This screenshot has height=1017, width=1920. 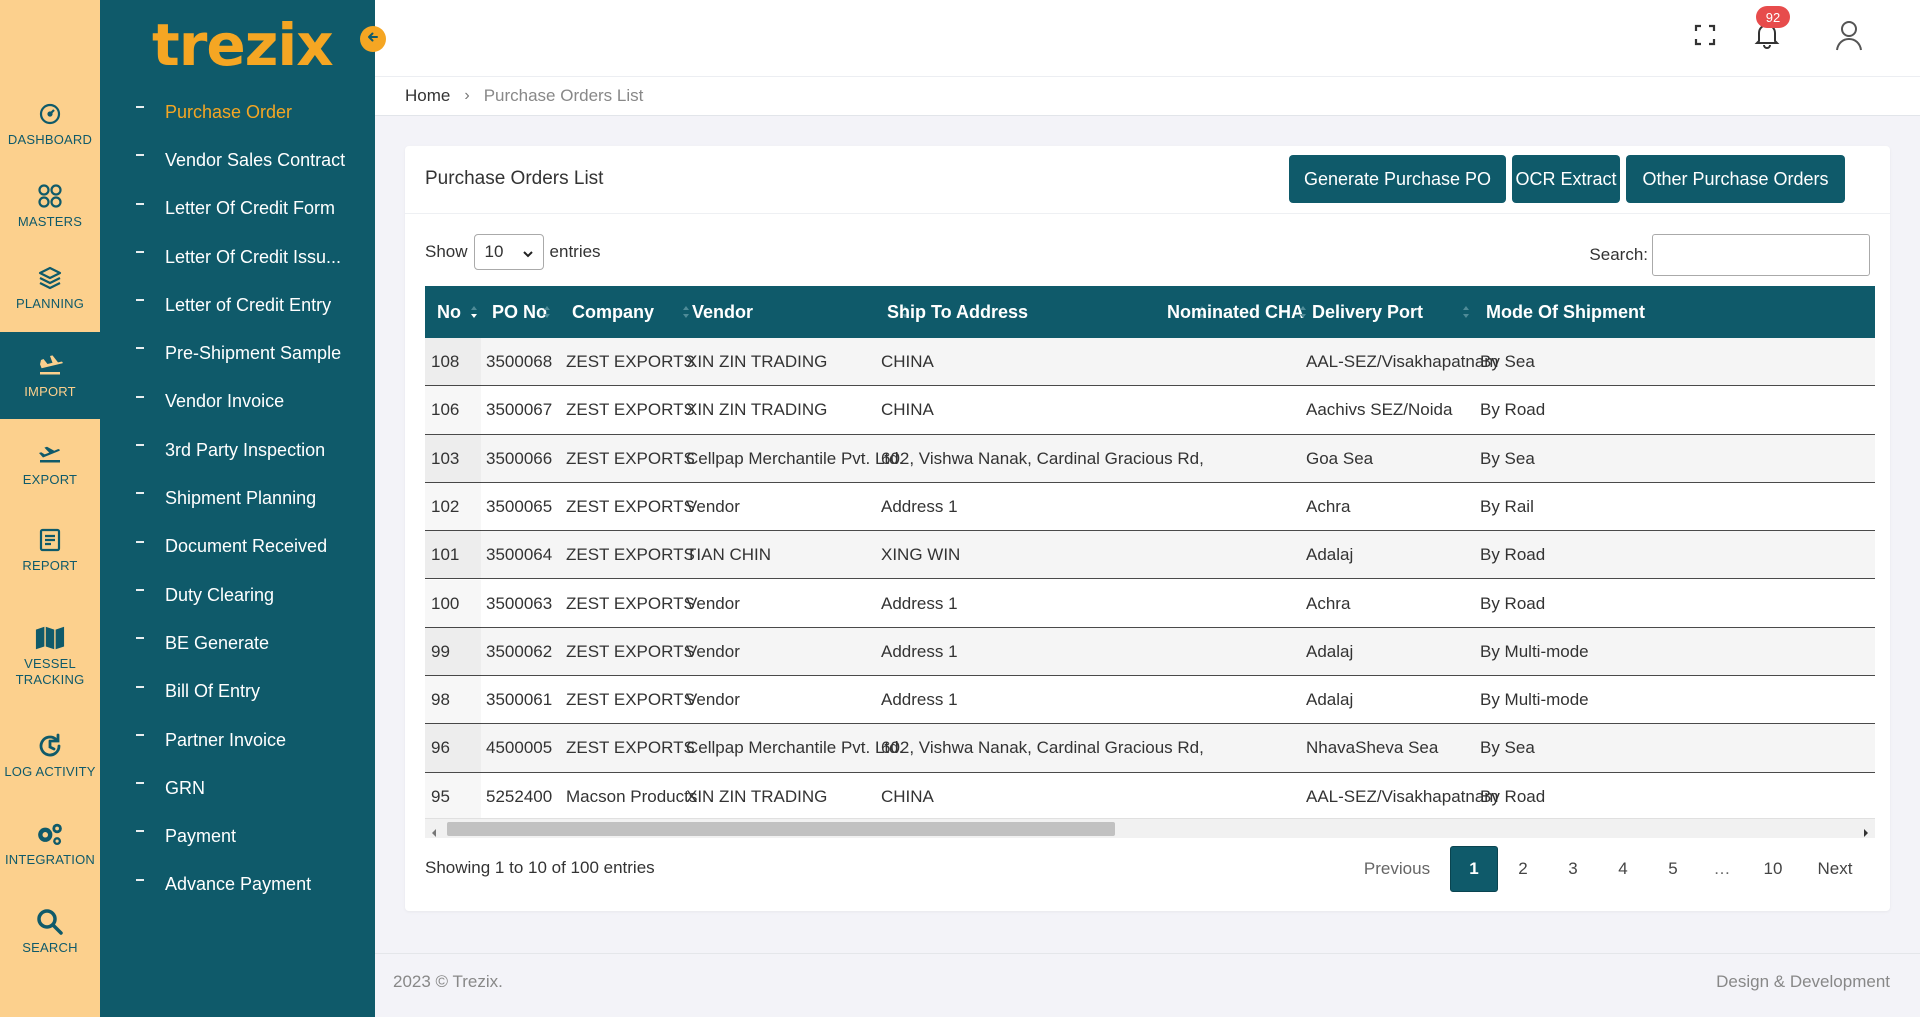 What do you see at coordinates (519, 458) in the screenshot?
I see `cell-po-no: 3500066` at bounding box center [519, 458].